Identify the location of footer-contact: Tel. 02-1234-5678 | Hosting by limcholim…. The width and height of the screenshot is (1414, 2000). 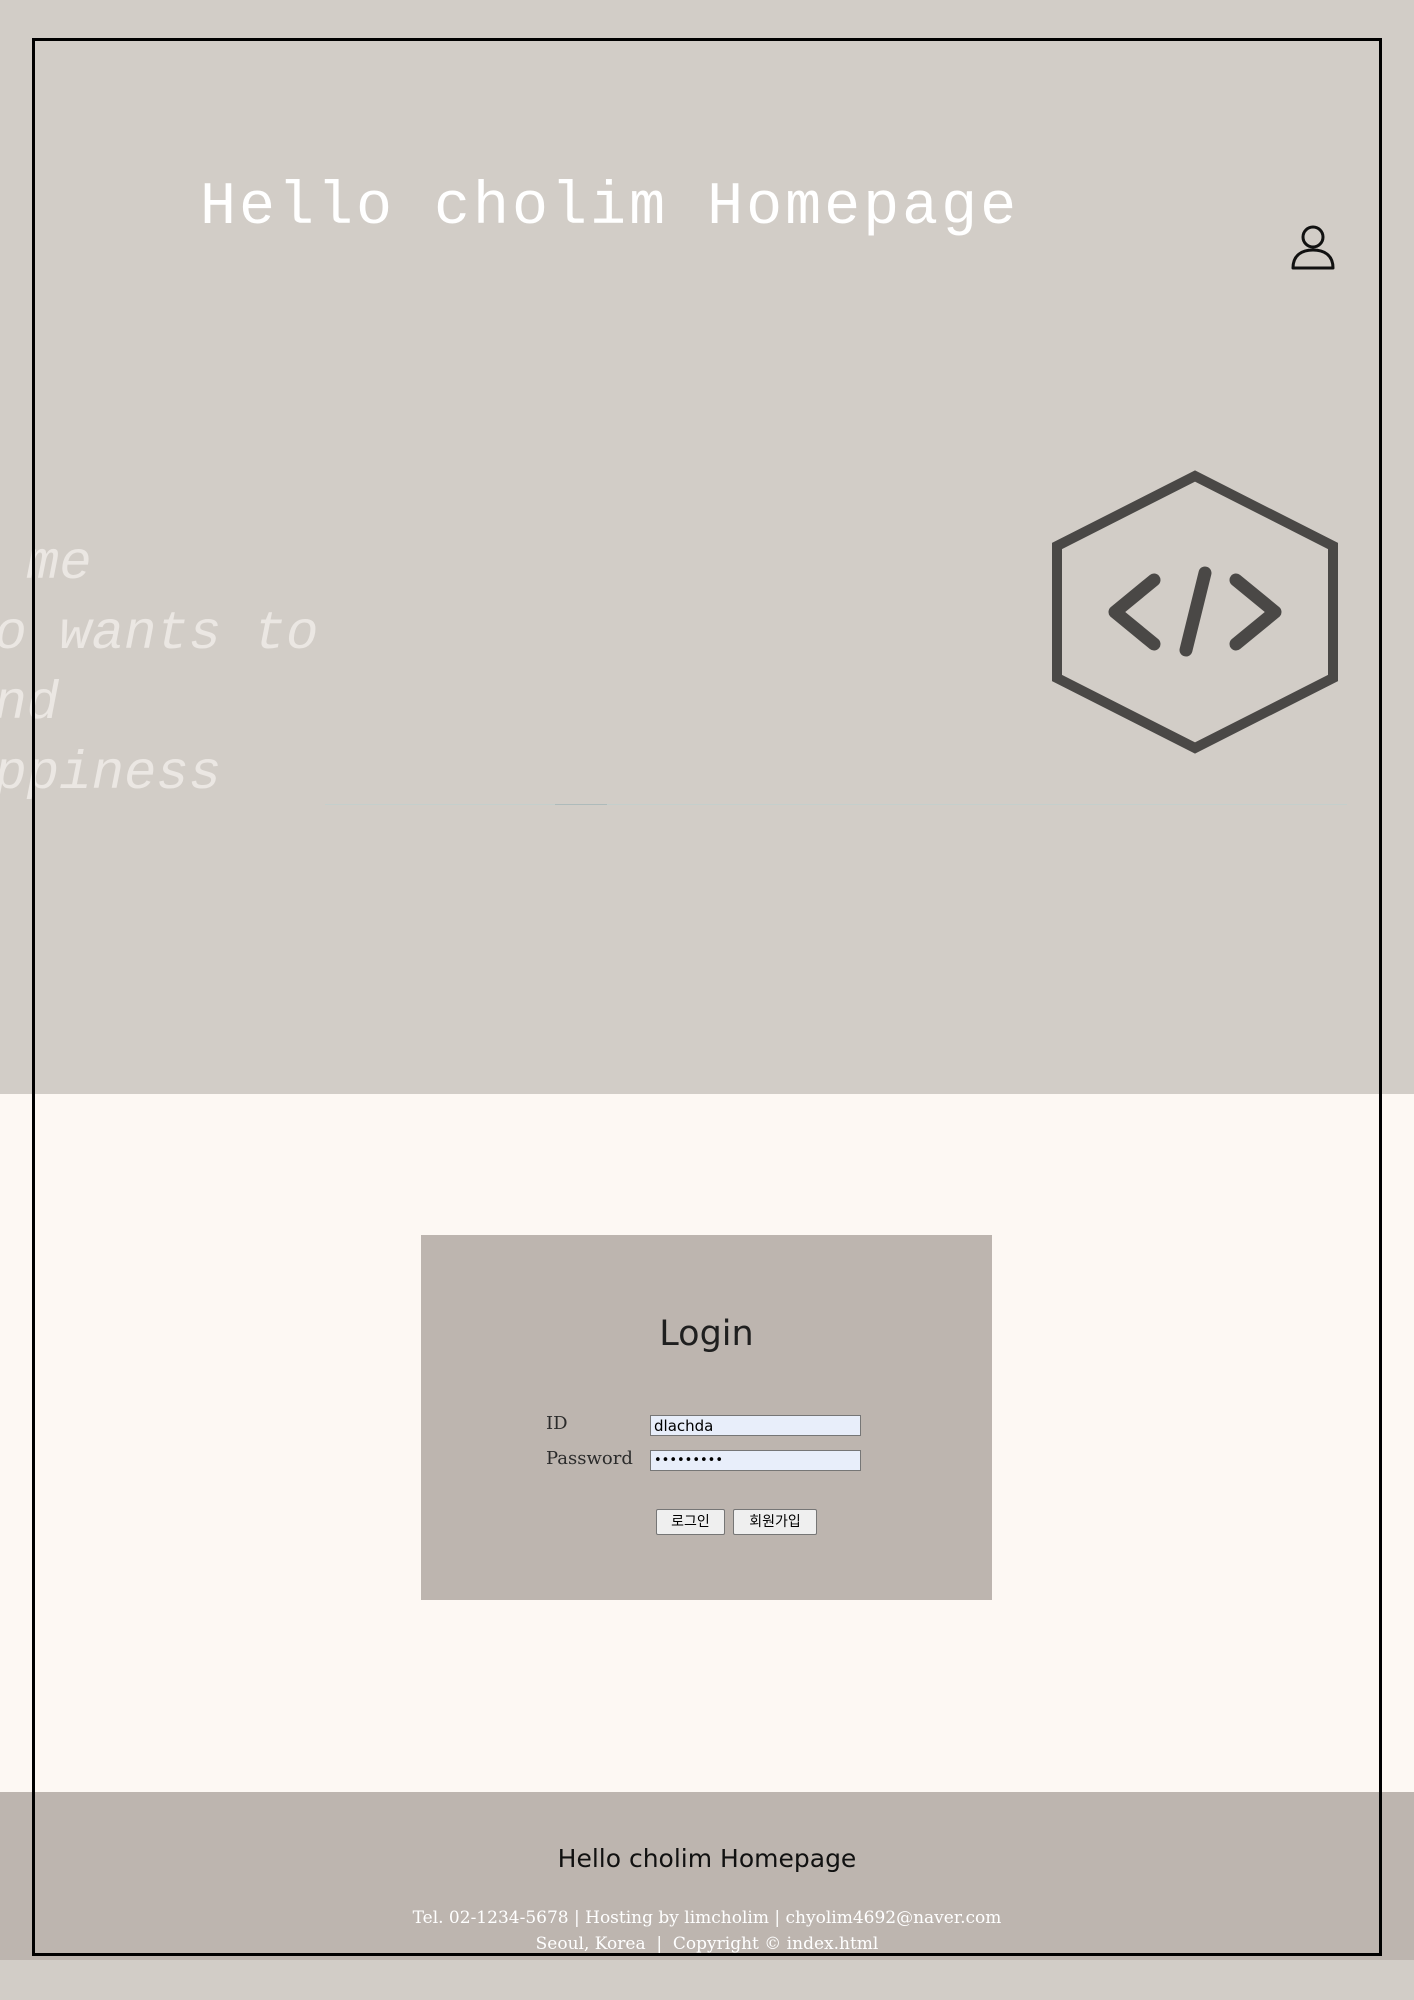
(707, 1918).